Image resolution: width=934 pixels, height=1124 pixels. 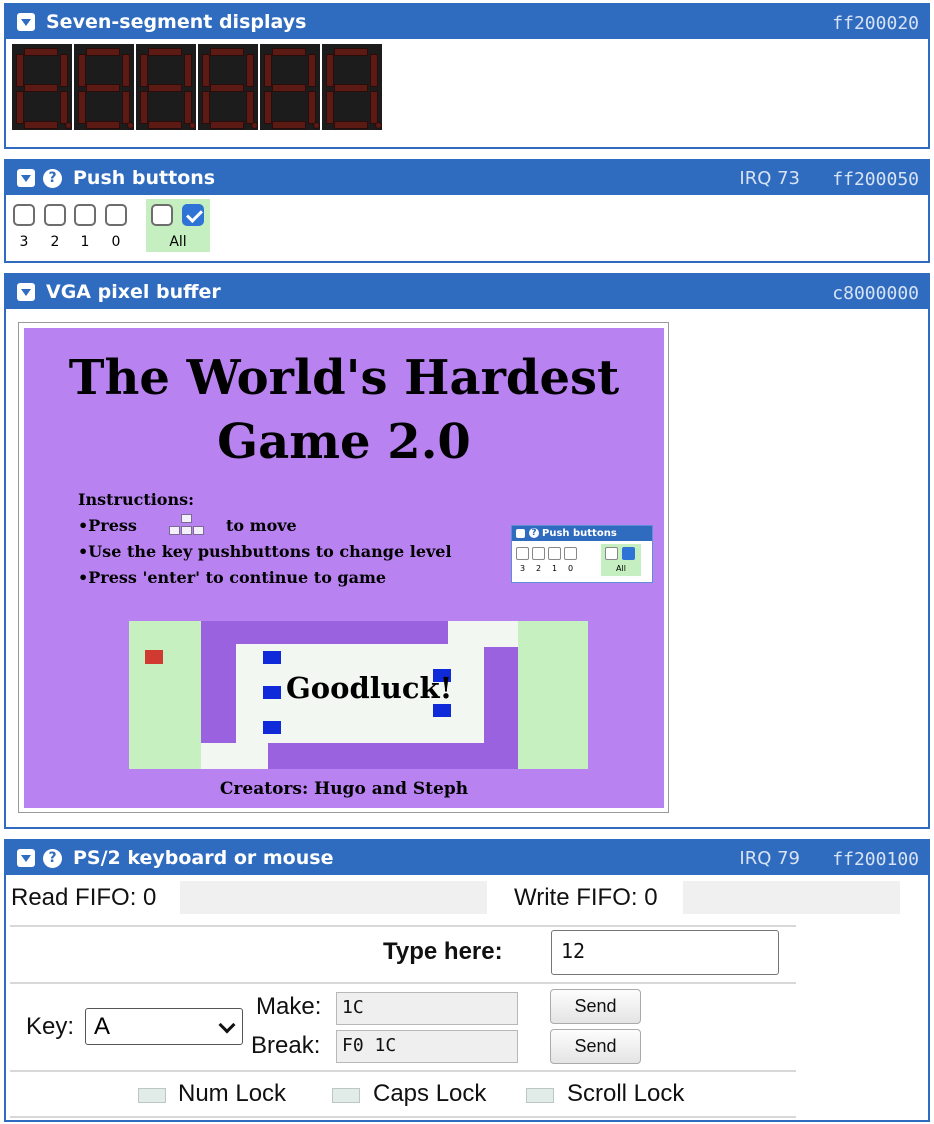 What do you see at coordinates (467, 211) in the screenshot?
I see `push-buttons-panel: ? Push buttons IRQ 73 ff200050` at bounding box center [467, 211].